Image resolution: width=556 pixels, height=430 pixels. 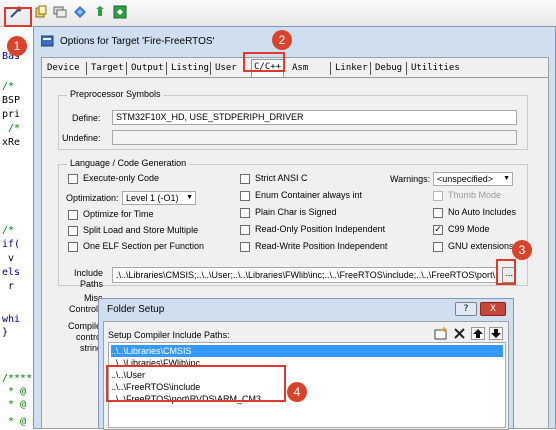 I want to click on rw-pi-checkbox, so click(x=245, y=247).